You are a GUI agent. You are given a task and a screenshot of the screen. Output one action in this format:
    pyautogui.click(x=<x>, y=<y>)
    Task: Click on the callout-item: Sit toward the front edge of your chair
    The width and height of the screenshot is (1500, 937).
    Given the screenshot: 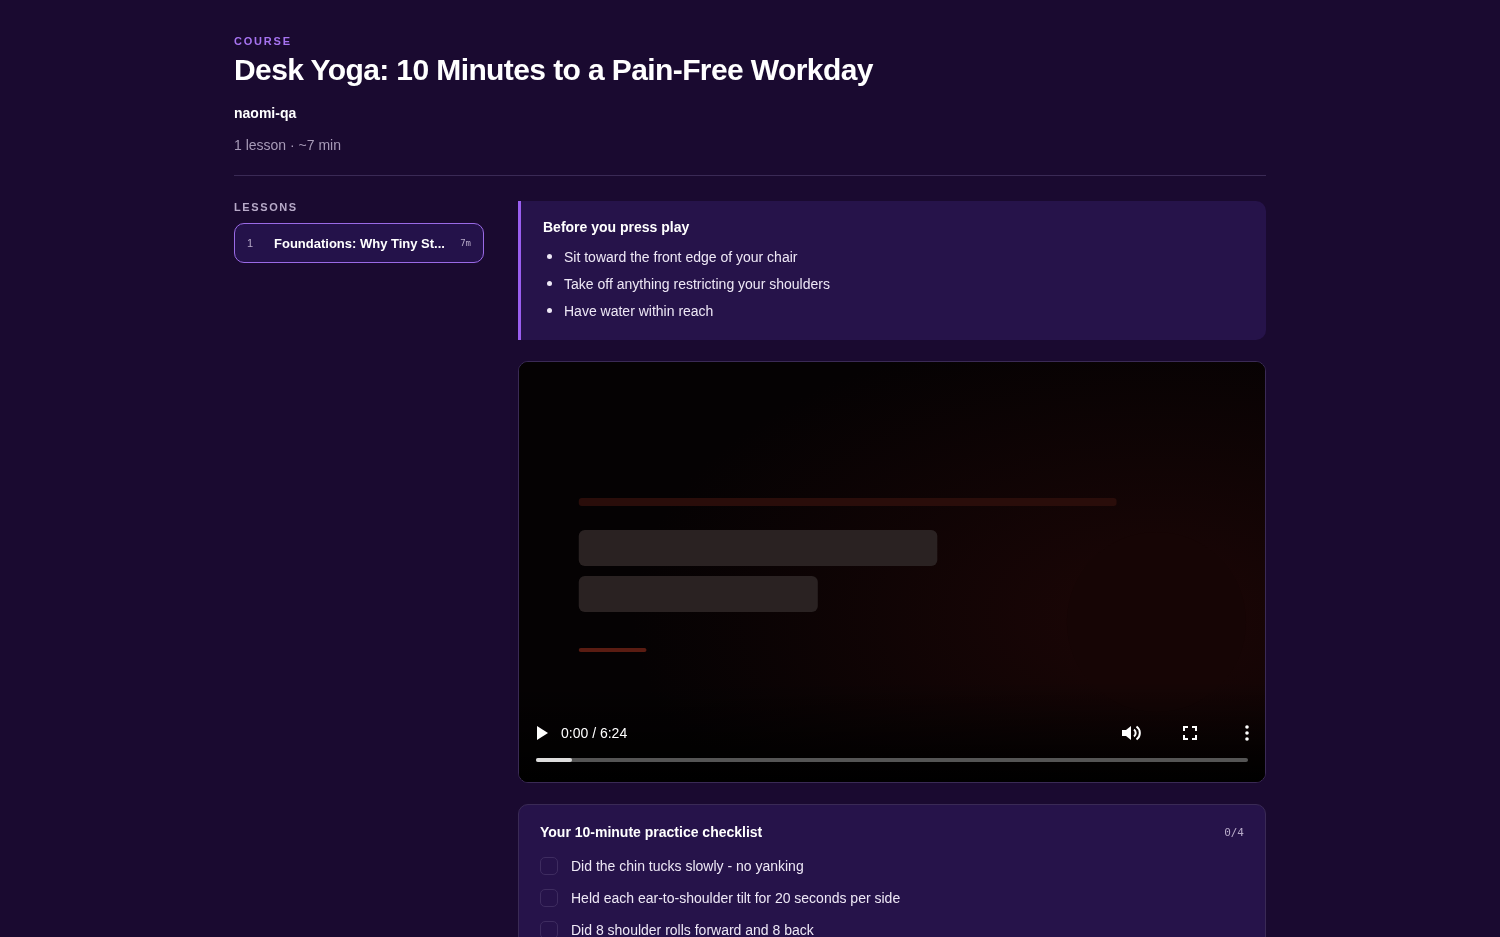 What is the action you would take?
    pyautogui.click(x=681, y=256)
    